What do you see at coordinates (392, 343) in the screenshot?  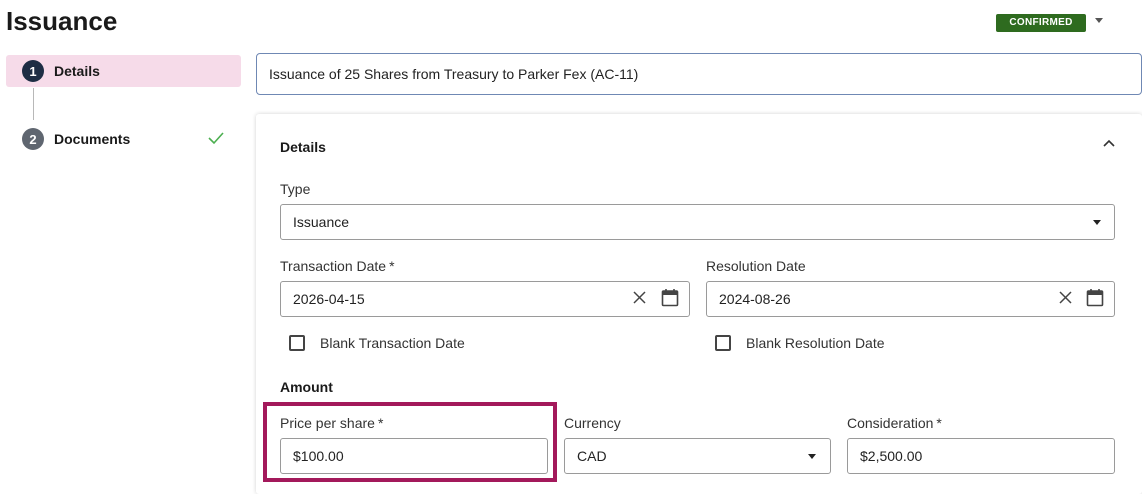 I see `blank-transaction-date-label: Blank Transaction Date` at bounding box center [392, 343].